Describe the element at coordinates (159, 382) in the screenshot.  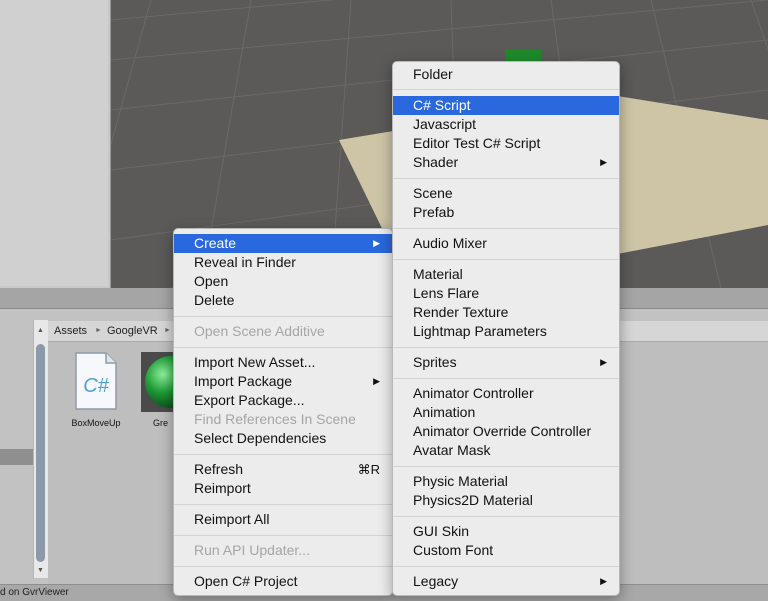
I see `material-sphere-icon` at that location.